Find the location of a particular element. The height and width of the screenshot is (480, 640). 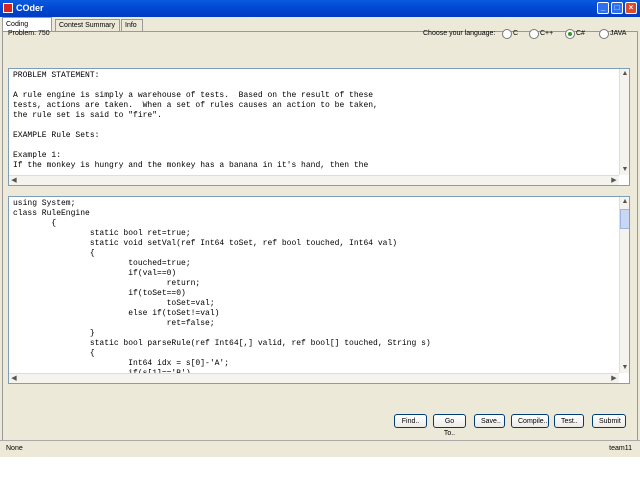

code-scroll-thumb is located at coordinates (624, 219).